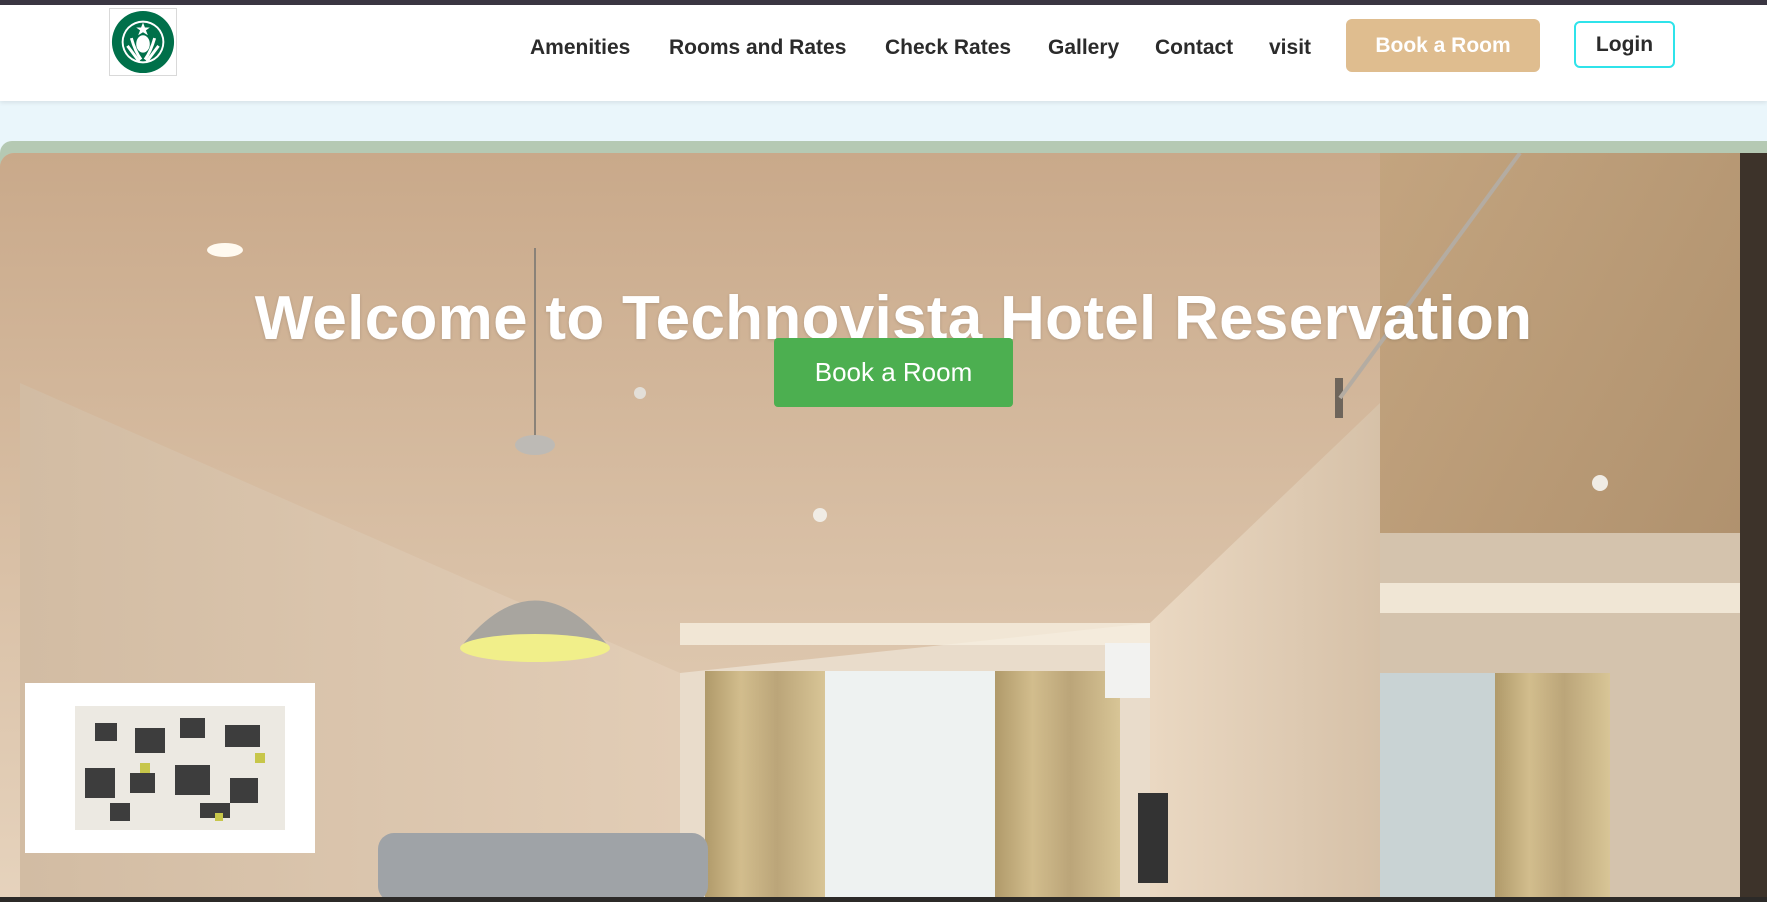  What do you see at coordinates (893, 372) in the screenshot?
I see `book-room-hero-button: Book a Room` at bounding box center [893, 372].